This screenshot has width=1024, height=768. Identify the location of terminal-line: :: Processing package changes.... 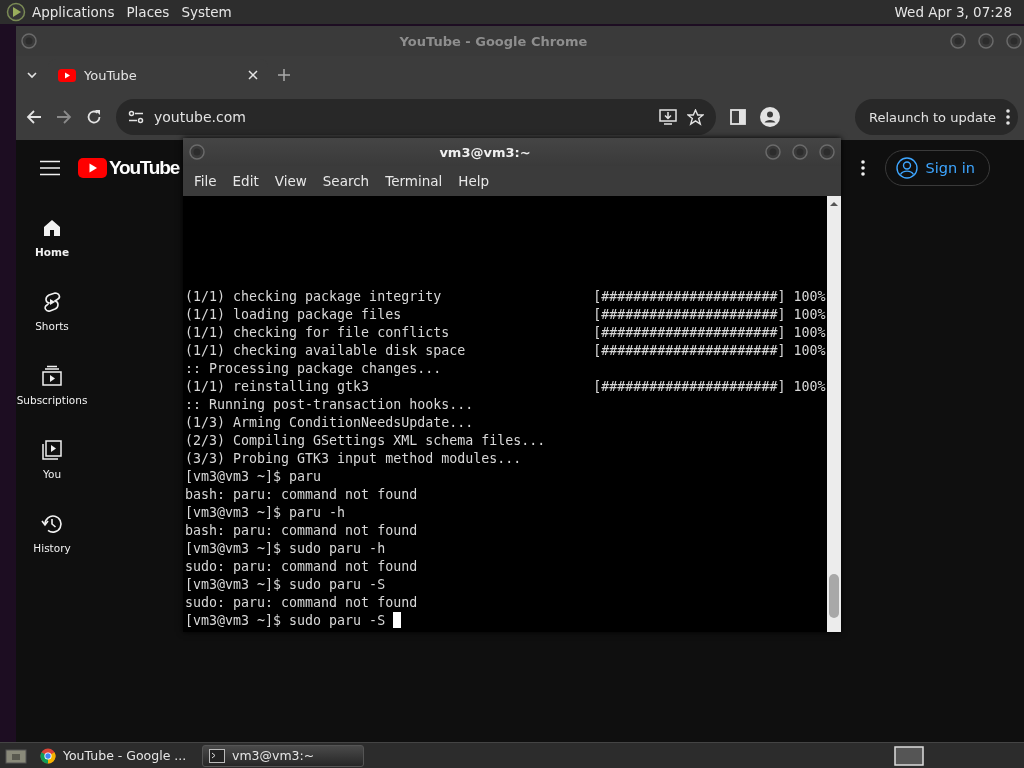
(314, 369).